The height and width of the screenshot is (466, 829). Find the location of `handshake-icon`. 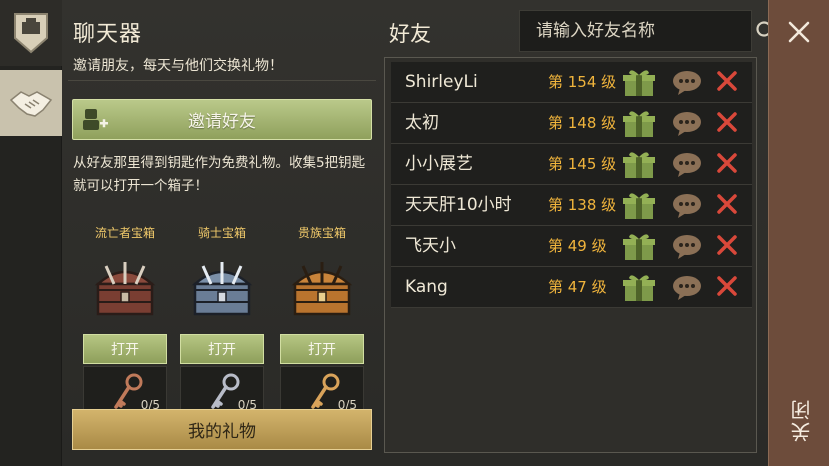

handshake-icon is located at coordinates (31, 104).